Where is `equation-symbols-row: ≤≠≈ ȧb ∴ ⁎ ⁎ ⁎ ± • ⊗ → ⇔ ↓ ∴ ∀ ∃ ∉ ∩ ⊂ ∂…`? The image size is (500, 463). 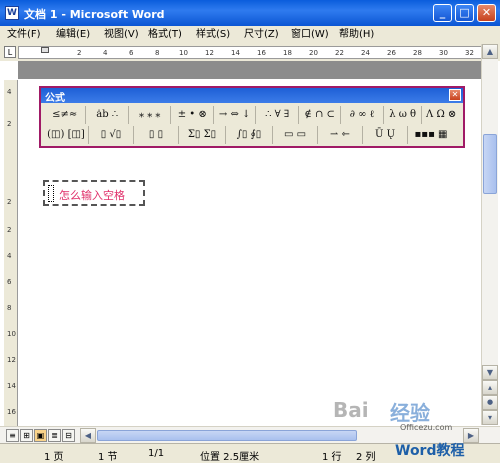
equation-symbols-row: ≤≠≈ ȧb ∴ ⁎ ⁎ ⁎ ± • ⊗ → ⇔ ↓ ∴ ∀ ∃ ∉ ∩ ⊂ ∂… is located at coordinates (252, 115).